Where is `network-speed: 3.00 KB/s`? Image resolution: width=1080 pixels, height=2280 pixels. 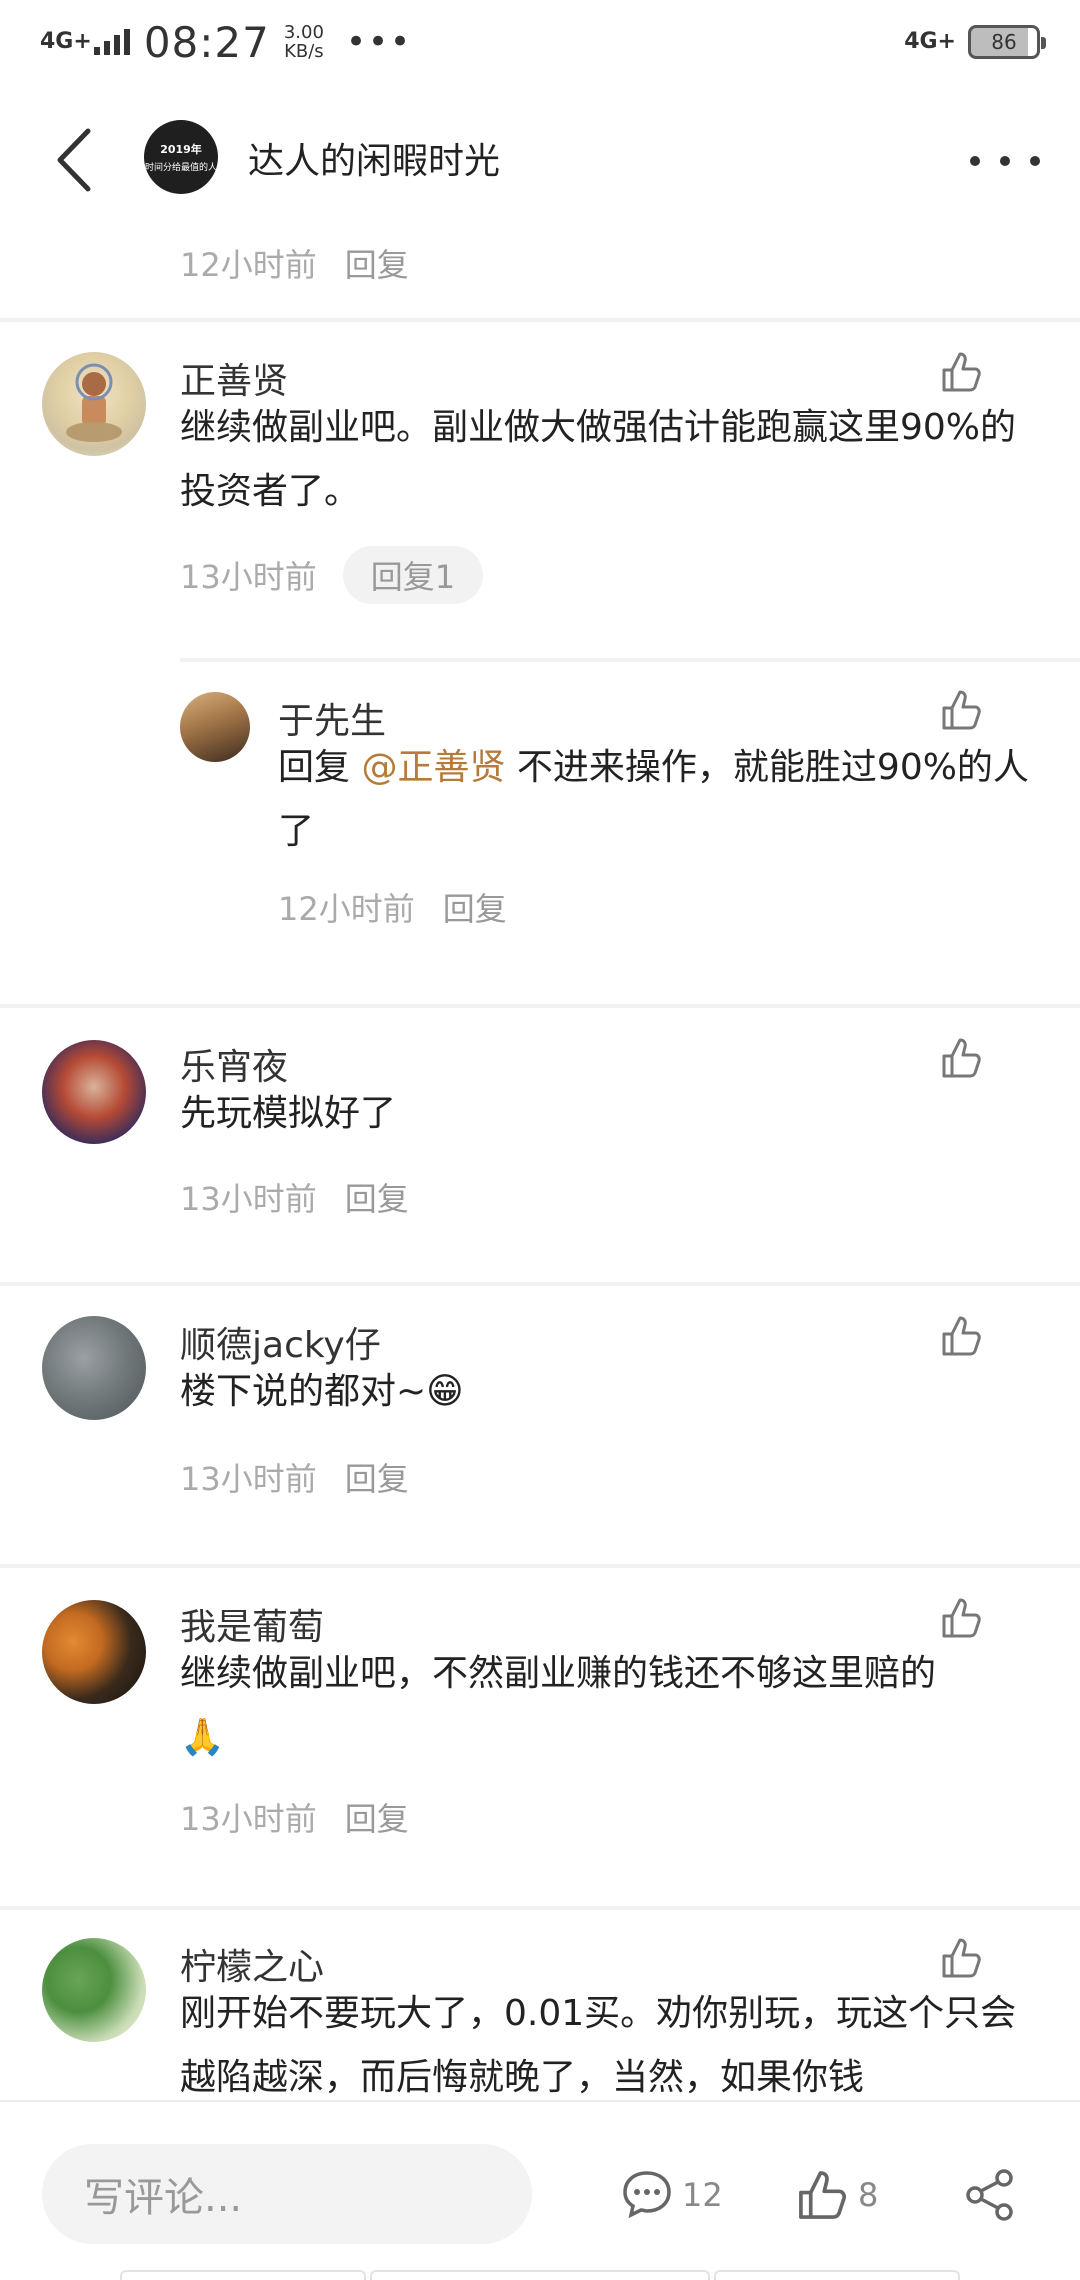
network-speed: 3.00 KB/s is located at coordinates (303, 42).